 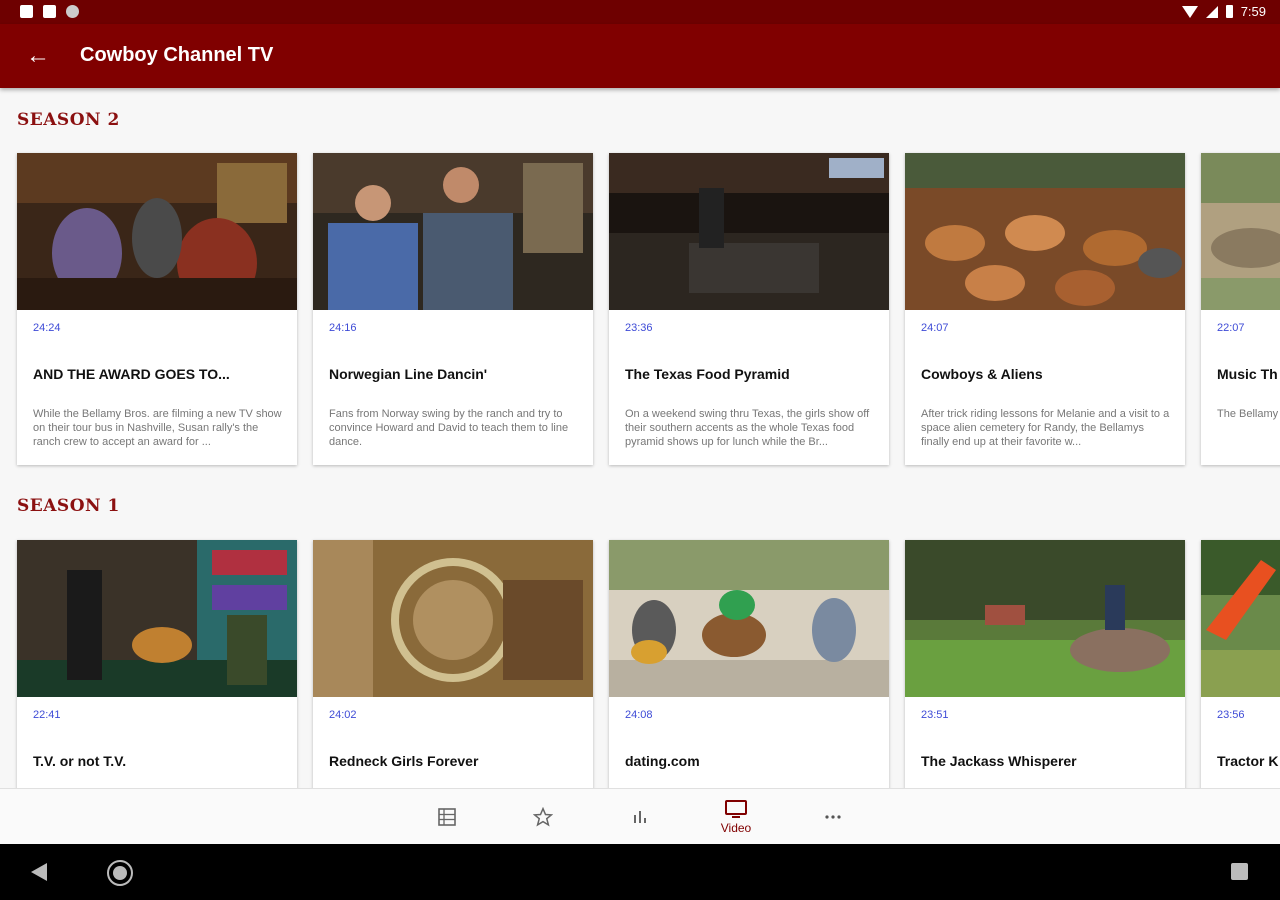 What do you see at coordinates (26, 11) in the screenshot?
I see `notification-icon` at bounding box center [26, 11].